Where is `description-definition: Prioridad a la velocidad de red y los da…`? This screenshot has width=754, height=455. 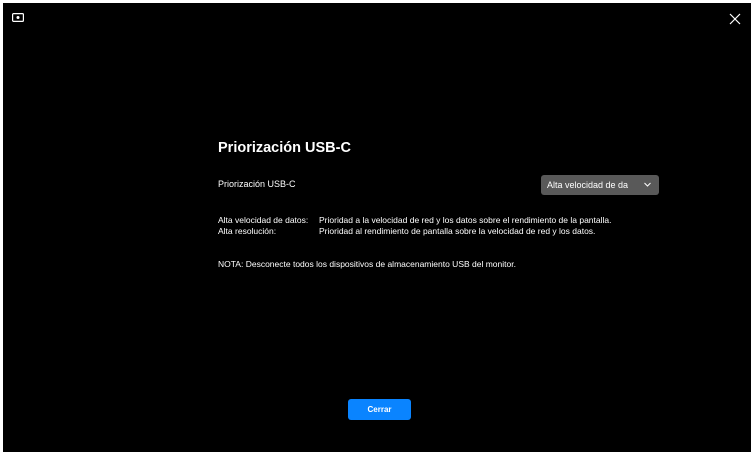 description-definition: Prioridad a la velocidad de red y los da… is located at coordinates (465, 220).